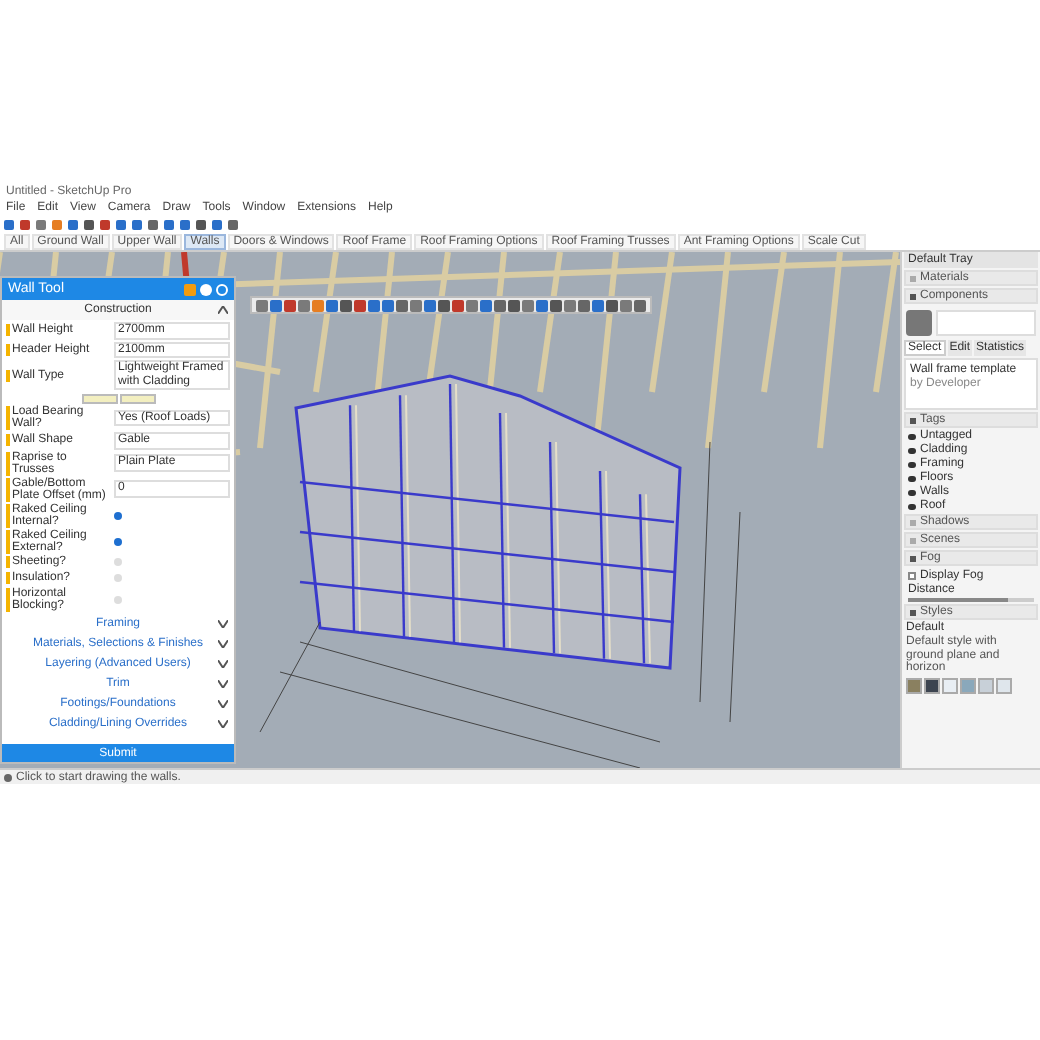 This screenshot has width=1040, height=1040. What do you see at coordinates (8, 777) in the screenshot?
I see `info-icon` at bounding box center [8, 777].